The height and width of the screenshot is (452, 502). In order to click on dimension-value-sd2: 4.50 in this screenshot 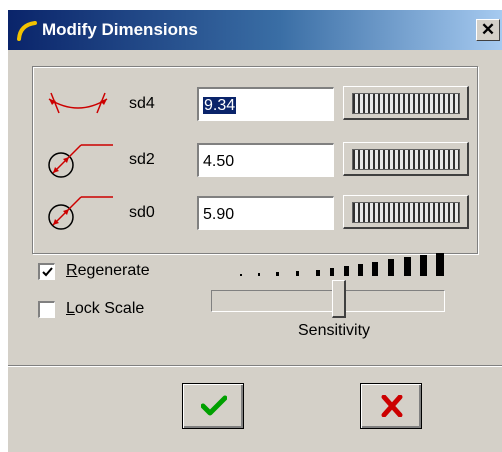, I will do `click(265, 160)`.